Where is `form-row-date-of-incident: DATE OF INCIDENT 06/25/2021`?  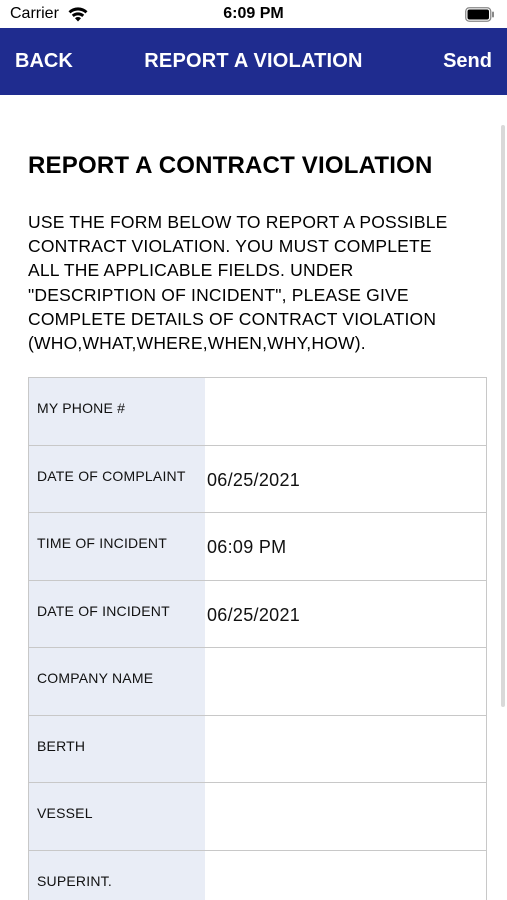
form-row-date-of-incident: DATE OF INCIDENT 06/25/2021 is located at coordinates (257, 614).